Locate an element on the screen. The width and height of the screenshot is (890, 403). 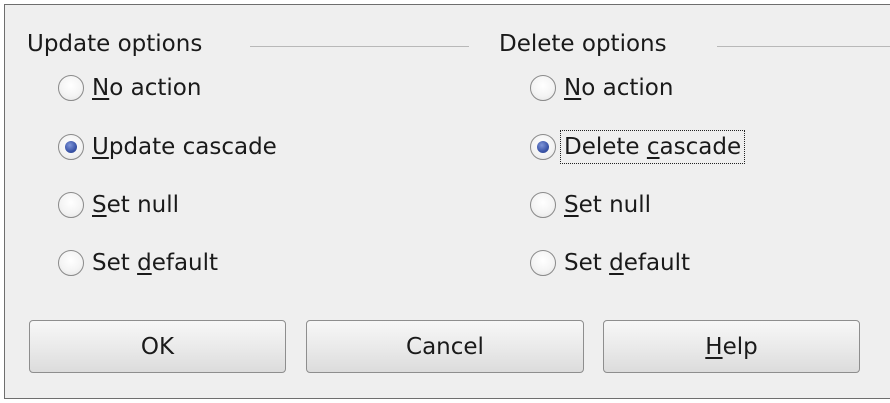
ok-button: OK is located at coordinates (157, 346).